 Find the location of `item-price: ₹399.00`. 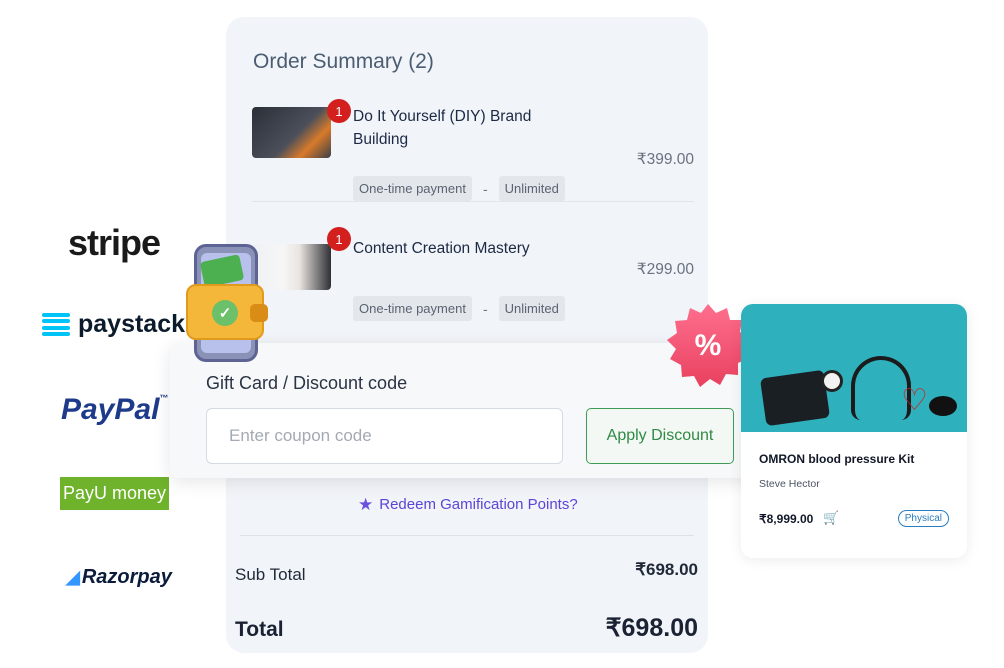

item-price: ₹399.00 is located at coordinates (665, 159).